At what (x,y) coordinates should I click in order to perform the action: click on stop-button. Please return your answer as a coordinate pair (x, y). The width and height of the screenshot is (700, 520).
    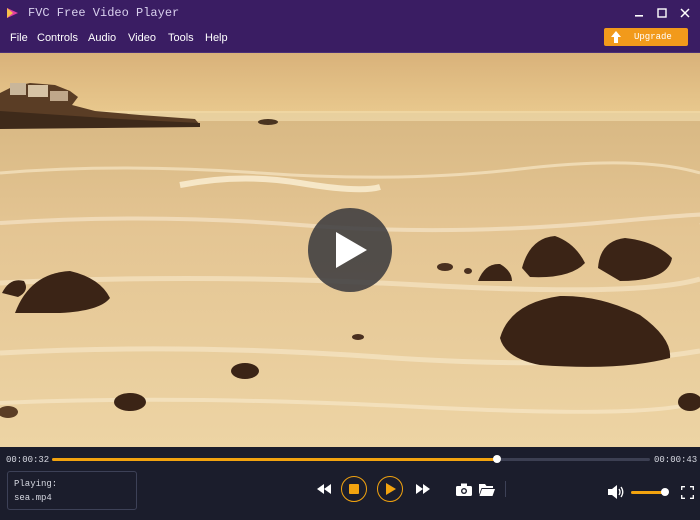
    Looking at the image, I should click on (354, 489).